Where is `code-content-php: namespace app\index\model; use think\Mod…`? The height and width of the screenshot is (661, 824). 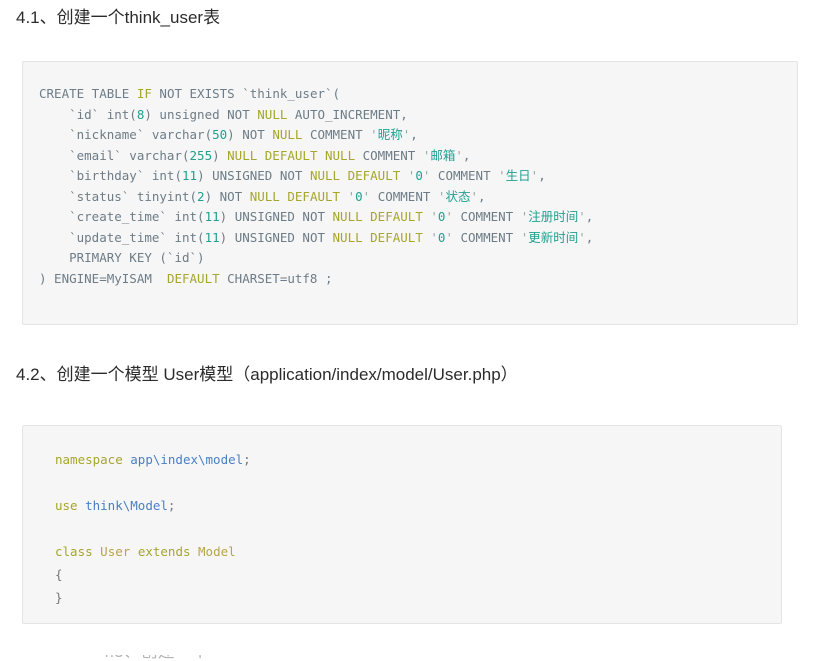
code-content-php: namespace app\index\model; use think\Mod… is located at coordinates (153, 528).